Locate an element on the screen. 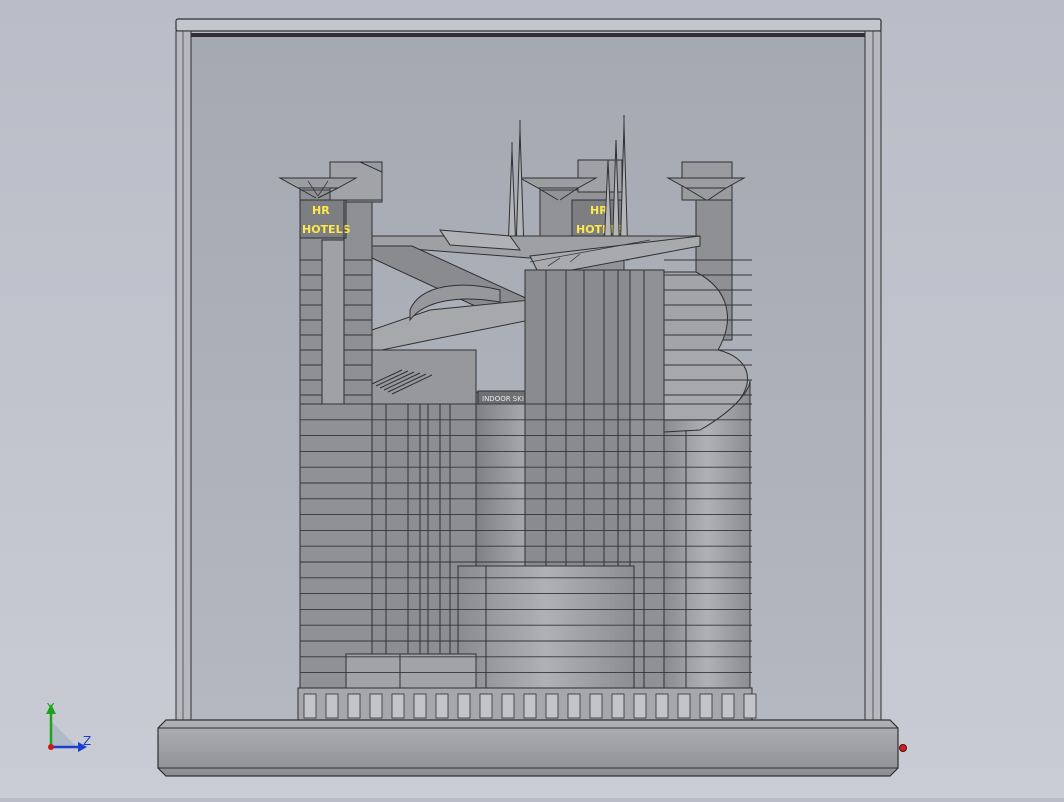 Image resolution: width=1064 pixels, height=802 pixels. case-top-frame is located at coordinates (528, 25).